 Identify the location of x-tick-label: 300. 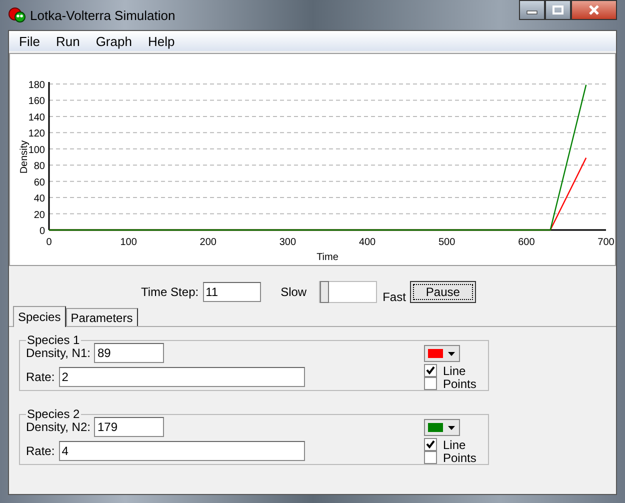
(287, 242).